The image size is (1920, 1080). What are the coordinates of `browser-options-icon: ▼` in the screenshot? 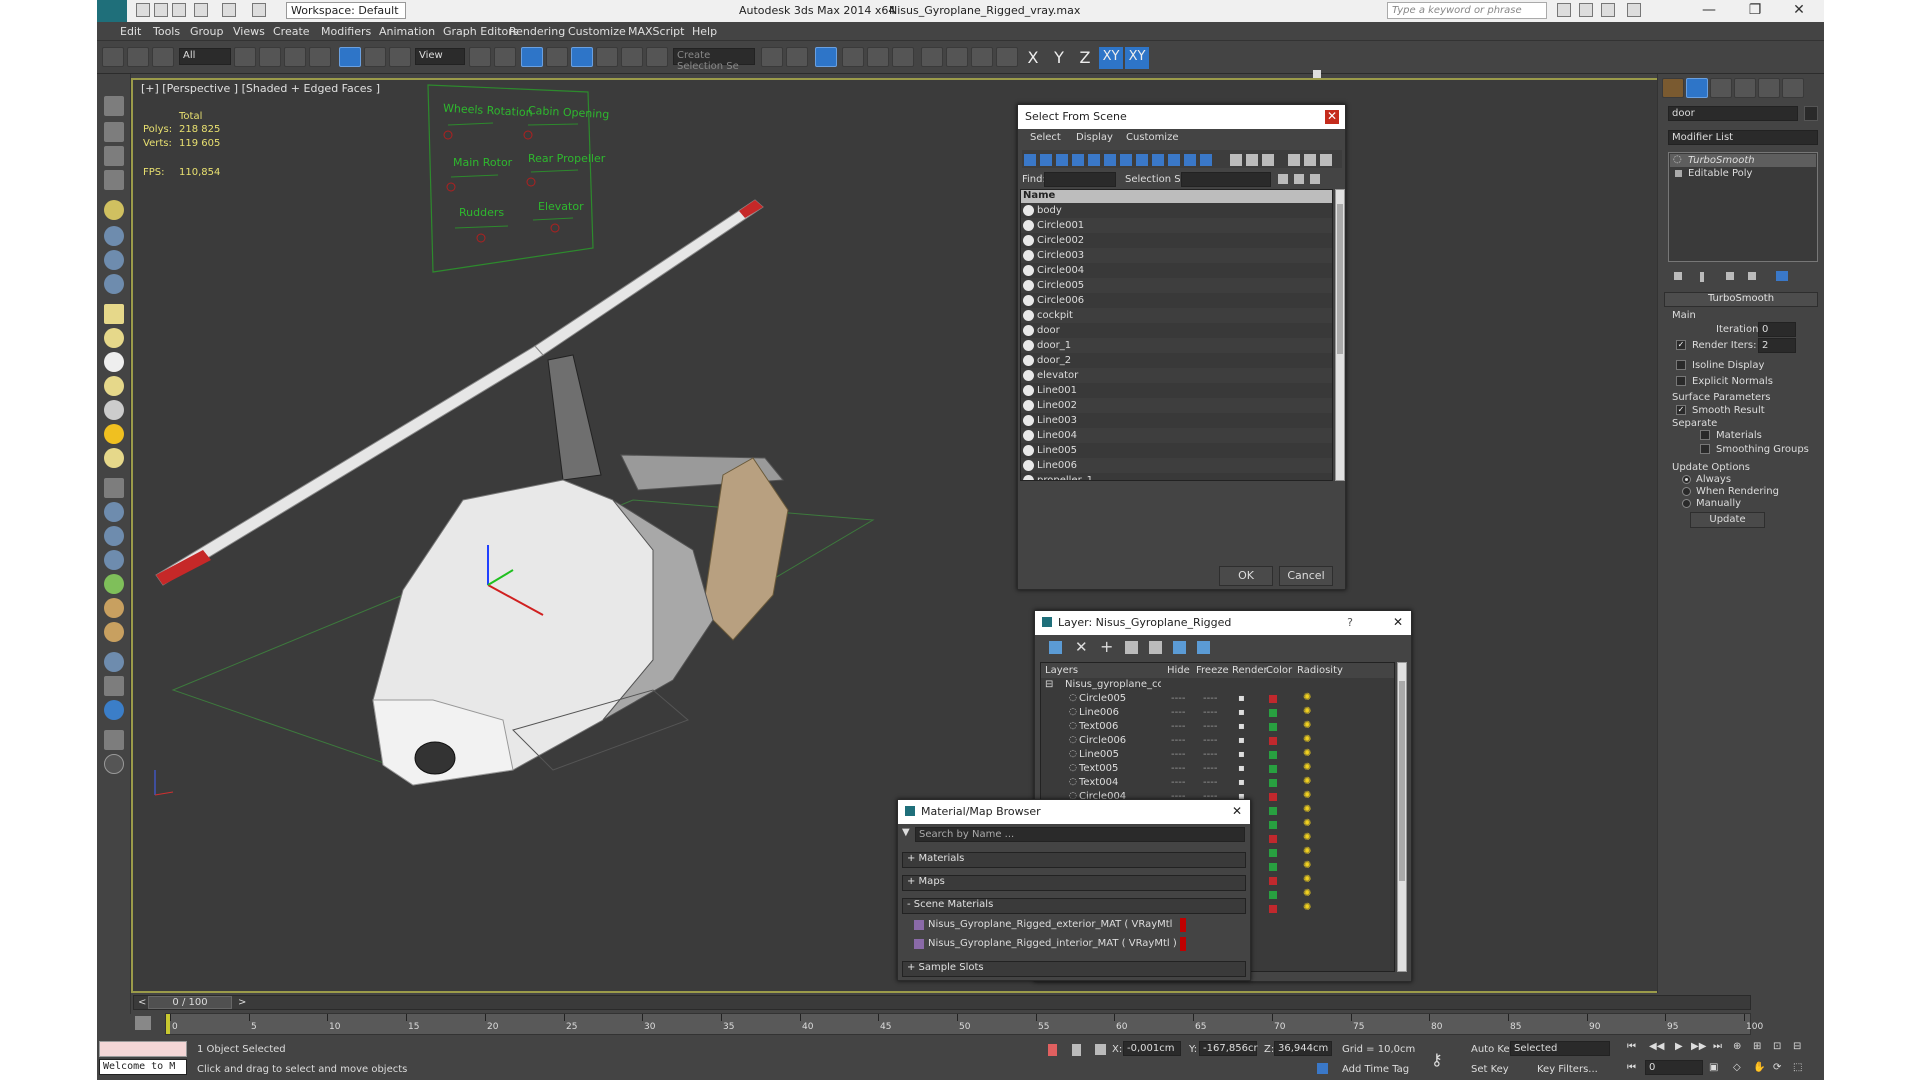 It's located at (906, 832).